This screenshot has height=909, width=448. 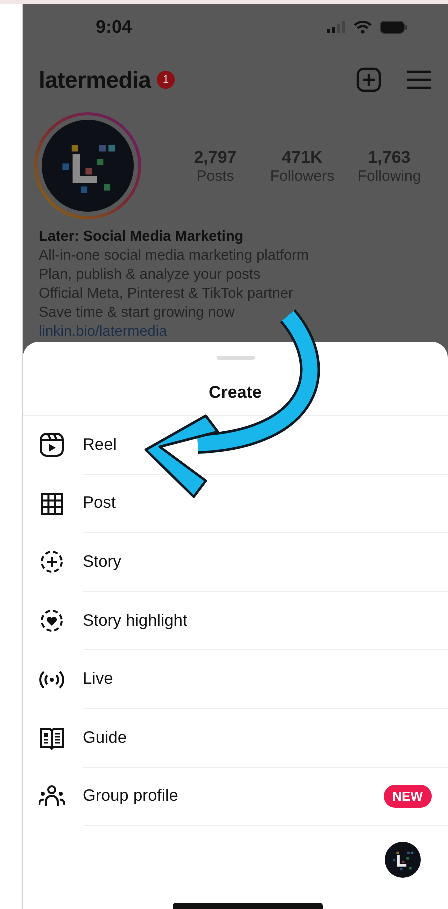 I want to click on menu-item: Story, so click(x=235, y=562).